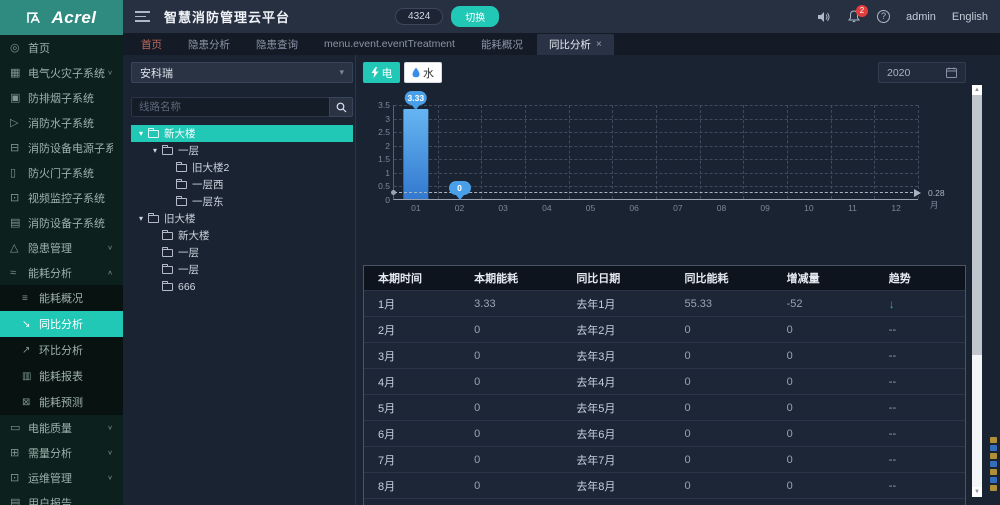  Describe the element at coordinates (230, 107) in the screenshot. I see `line-search-input` at that location.